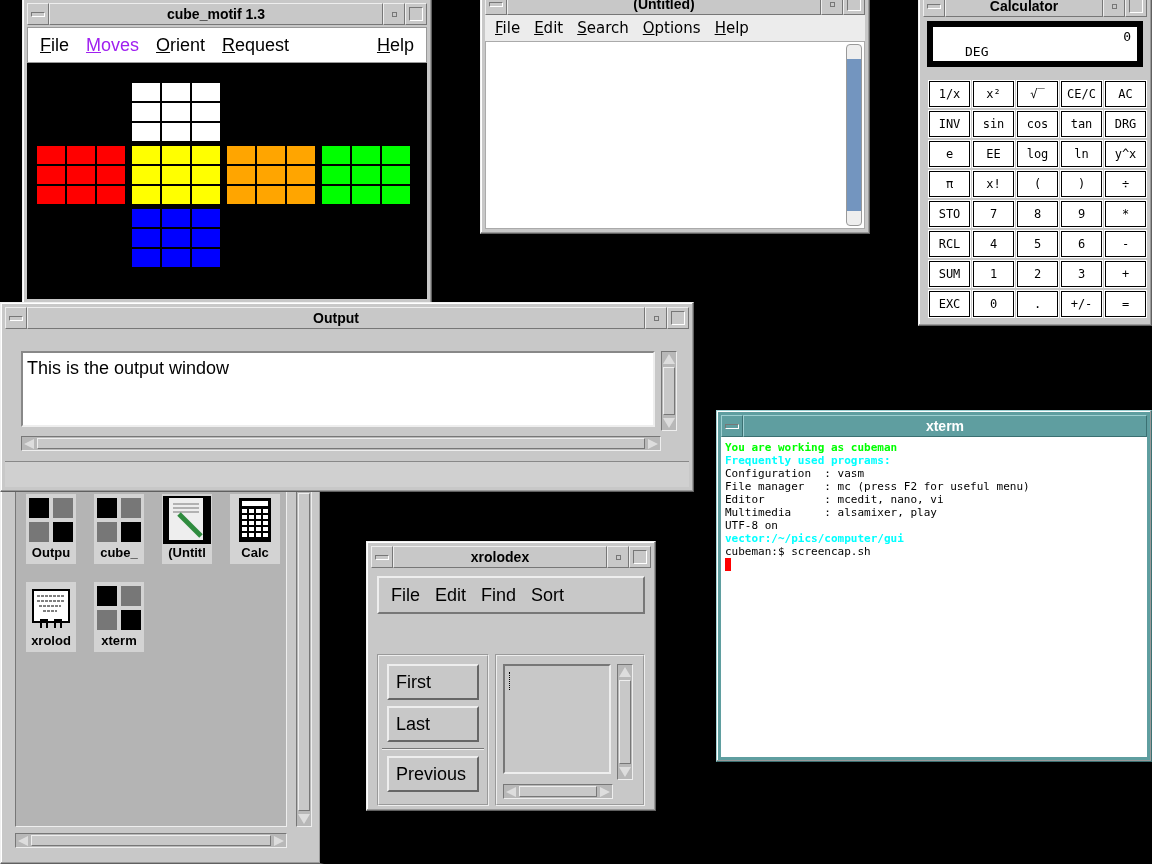  I want to click on menu-item: Search, so click(603, 28).